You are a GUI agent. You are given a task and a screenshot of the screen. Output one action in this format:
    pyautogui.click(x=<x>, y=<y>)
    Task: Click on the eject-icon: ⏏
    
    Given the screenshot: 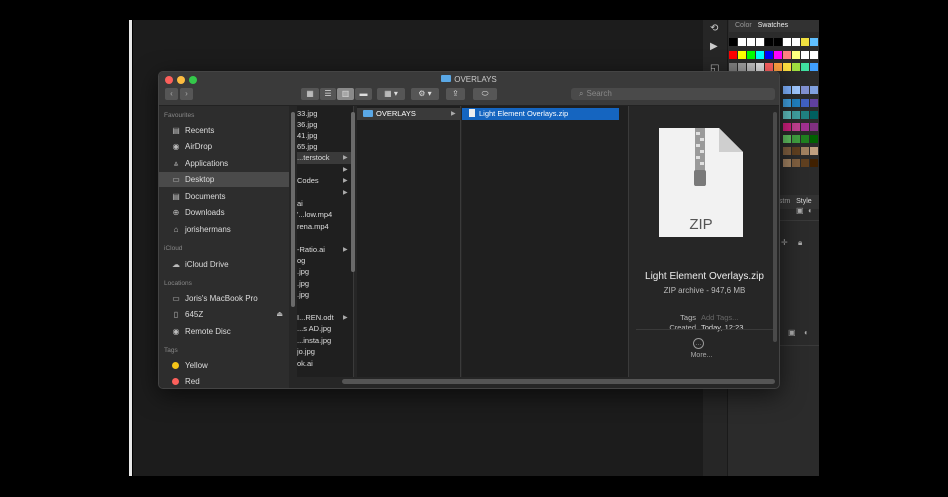 What is the action you would take?
    pyautogui.click(x=279, y=314)
    